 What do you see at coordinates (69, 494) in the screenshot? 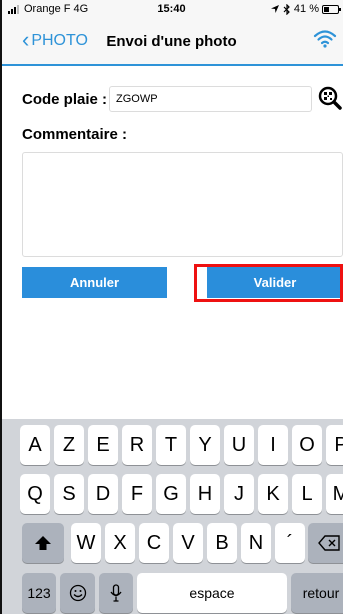
I see `key-s: S` at bounding box center [69, 494].